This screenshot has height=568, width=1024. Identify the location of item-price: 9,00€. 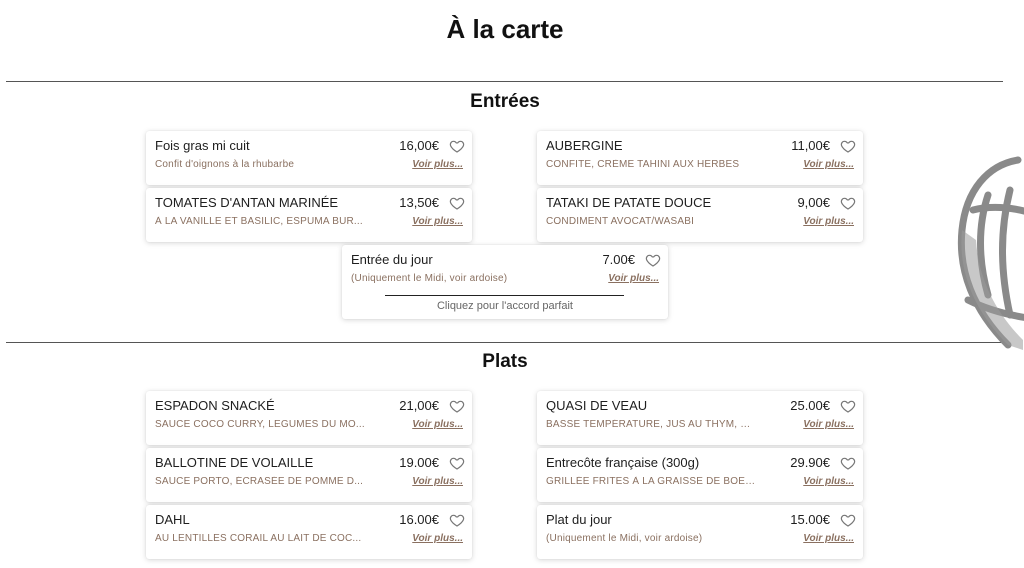
(813, 202).